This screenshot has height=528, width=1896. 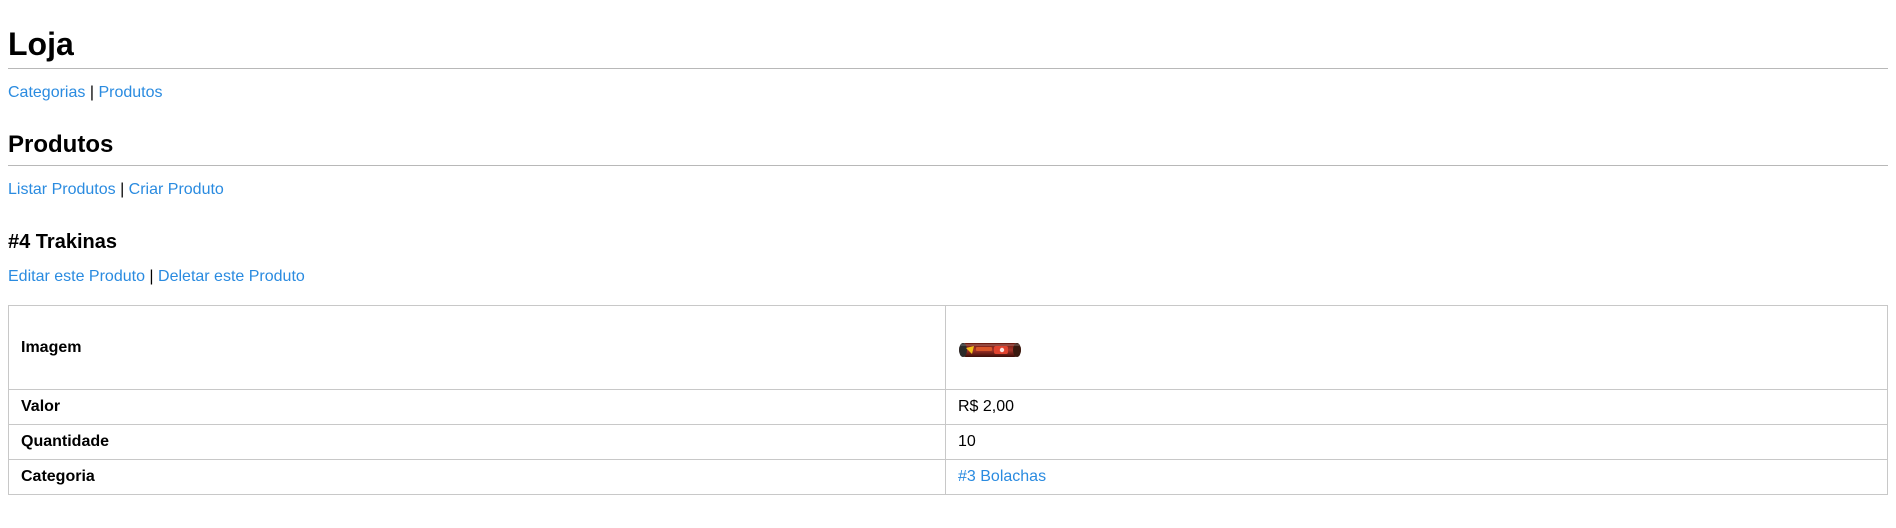 What do you see at coordinates (1002, 476) in the screenshot?
I see `category-link: #3 Bolachas` at bounding box center [1002, 476].